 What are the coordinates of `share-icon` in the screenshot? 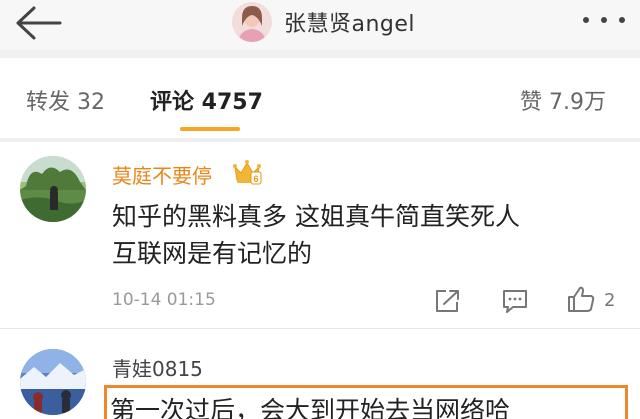 It's located at (447, 301).